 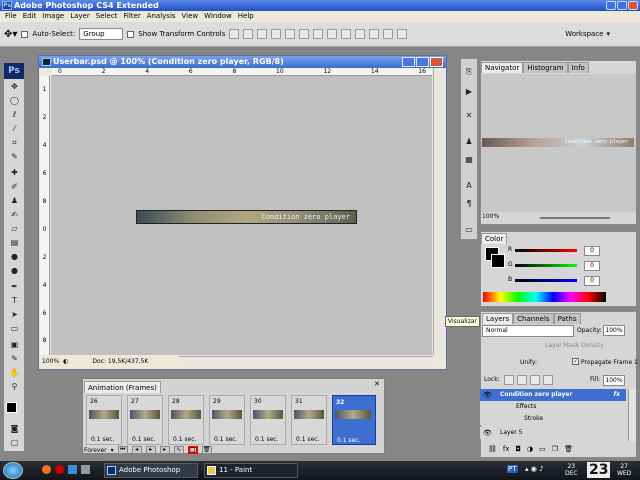 What do you see at coordinates (553, 433) in the screenshot?
I see `layer-row: Layer 5` at bounding box center [553, 433].